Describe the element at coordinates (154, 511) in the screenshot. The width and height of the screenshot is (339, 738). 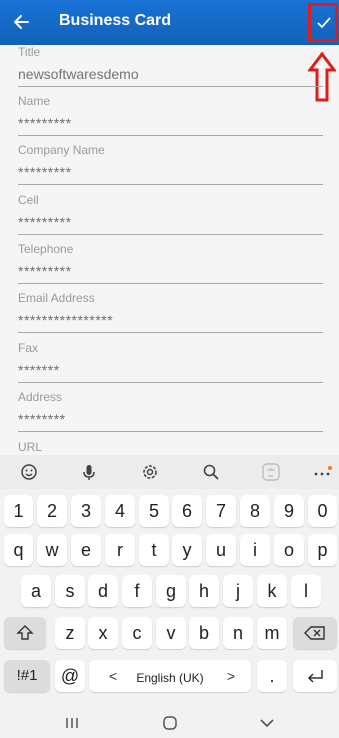
I see `key-5: 5` at that location.